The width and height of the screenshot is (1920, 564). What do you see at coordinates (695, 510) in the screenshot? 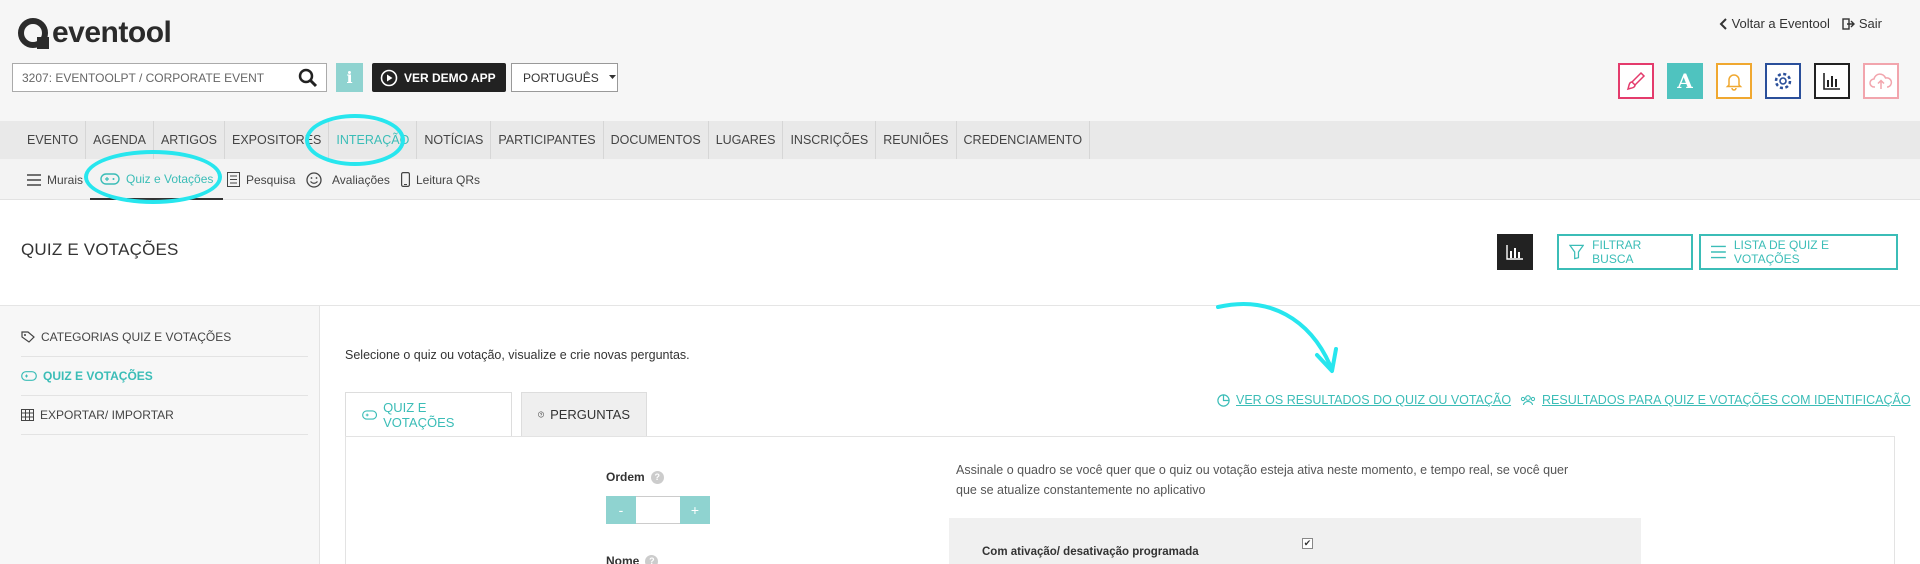
I see `increment-button: +` at bounding box center [695, 510].